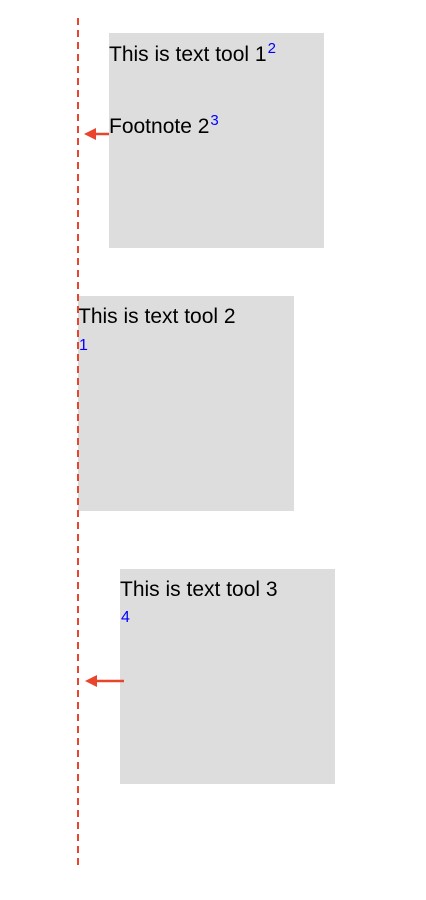  Describe the element at coordinates (227, 676) in the screenshot. I see `text-tool-3: This is text tool 3 4` at that location.